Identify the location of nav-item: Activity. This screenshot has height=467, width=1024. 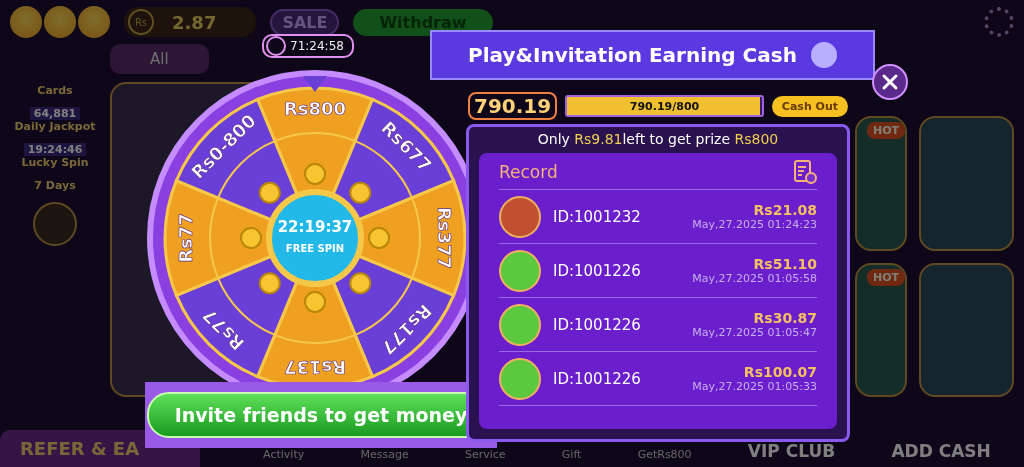
(284, 454).